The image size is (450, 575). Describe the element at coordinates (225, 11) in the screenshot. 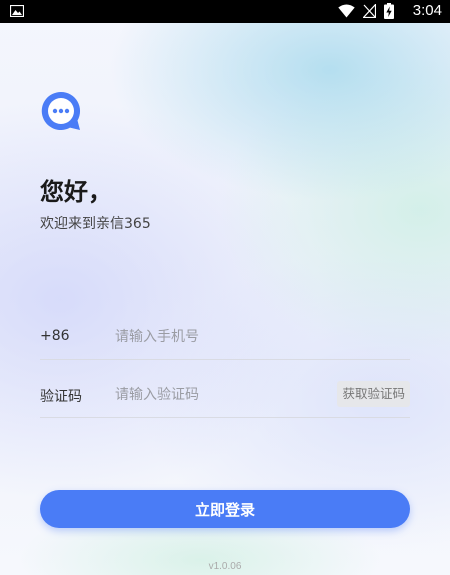

I see `status-bar: 3:04` at that location.